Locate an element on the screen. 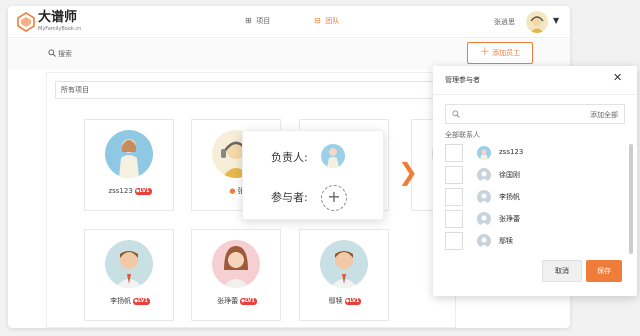 This screenshot has height=336, width=640. contacts-section-label: 全部联系人 is located at coordinates (462, 135).